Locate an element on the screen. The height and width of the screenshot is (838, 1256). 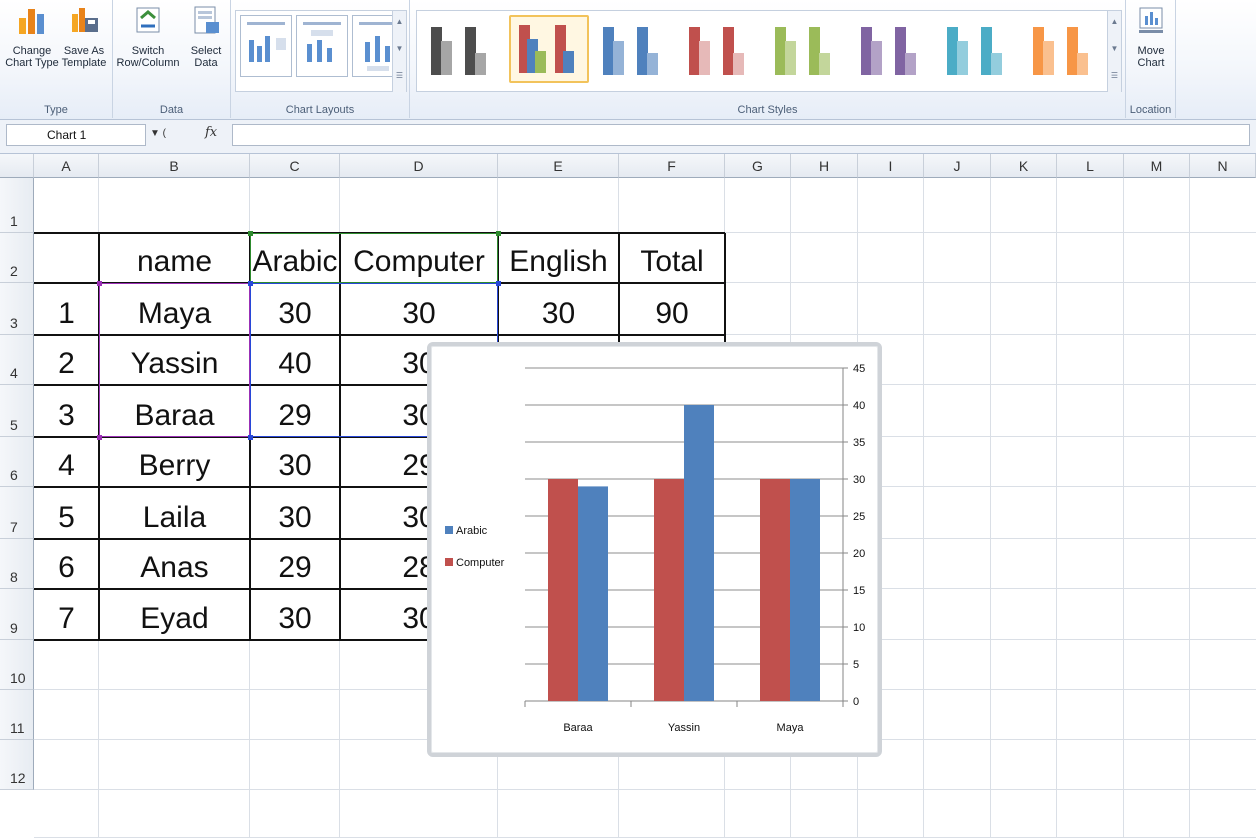
column-header-l: L is located at coordinates (1090, 166).